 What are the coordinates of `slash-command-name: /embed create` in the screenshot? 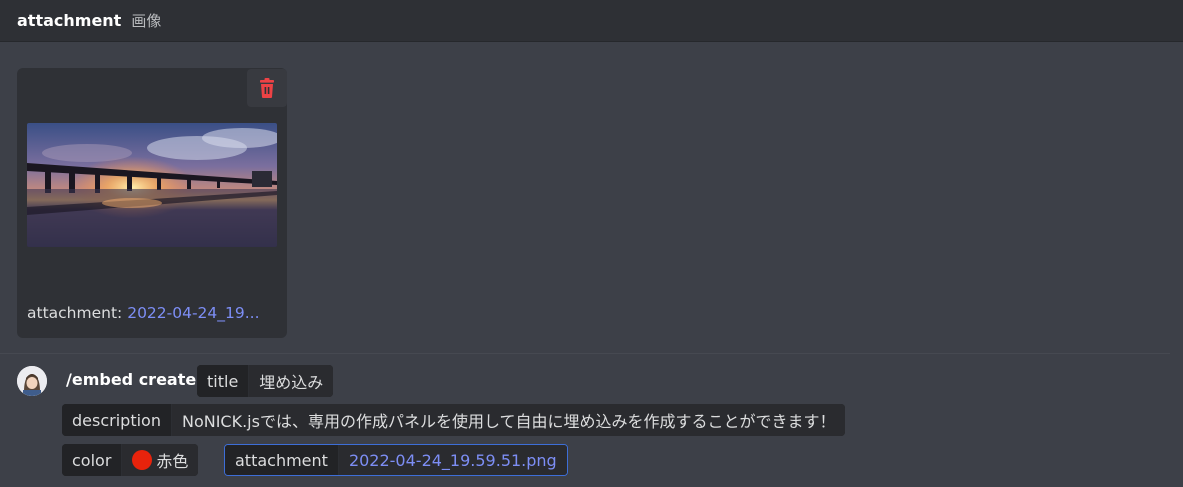 It's located at (131, 379).